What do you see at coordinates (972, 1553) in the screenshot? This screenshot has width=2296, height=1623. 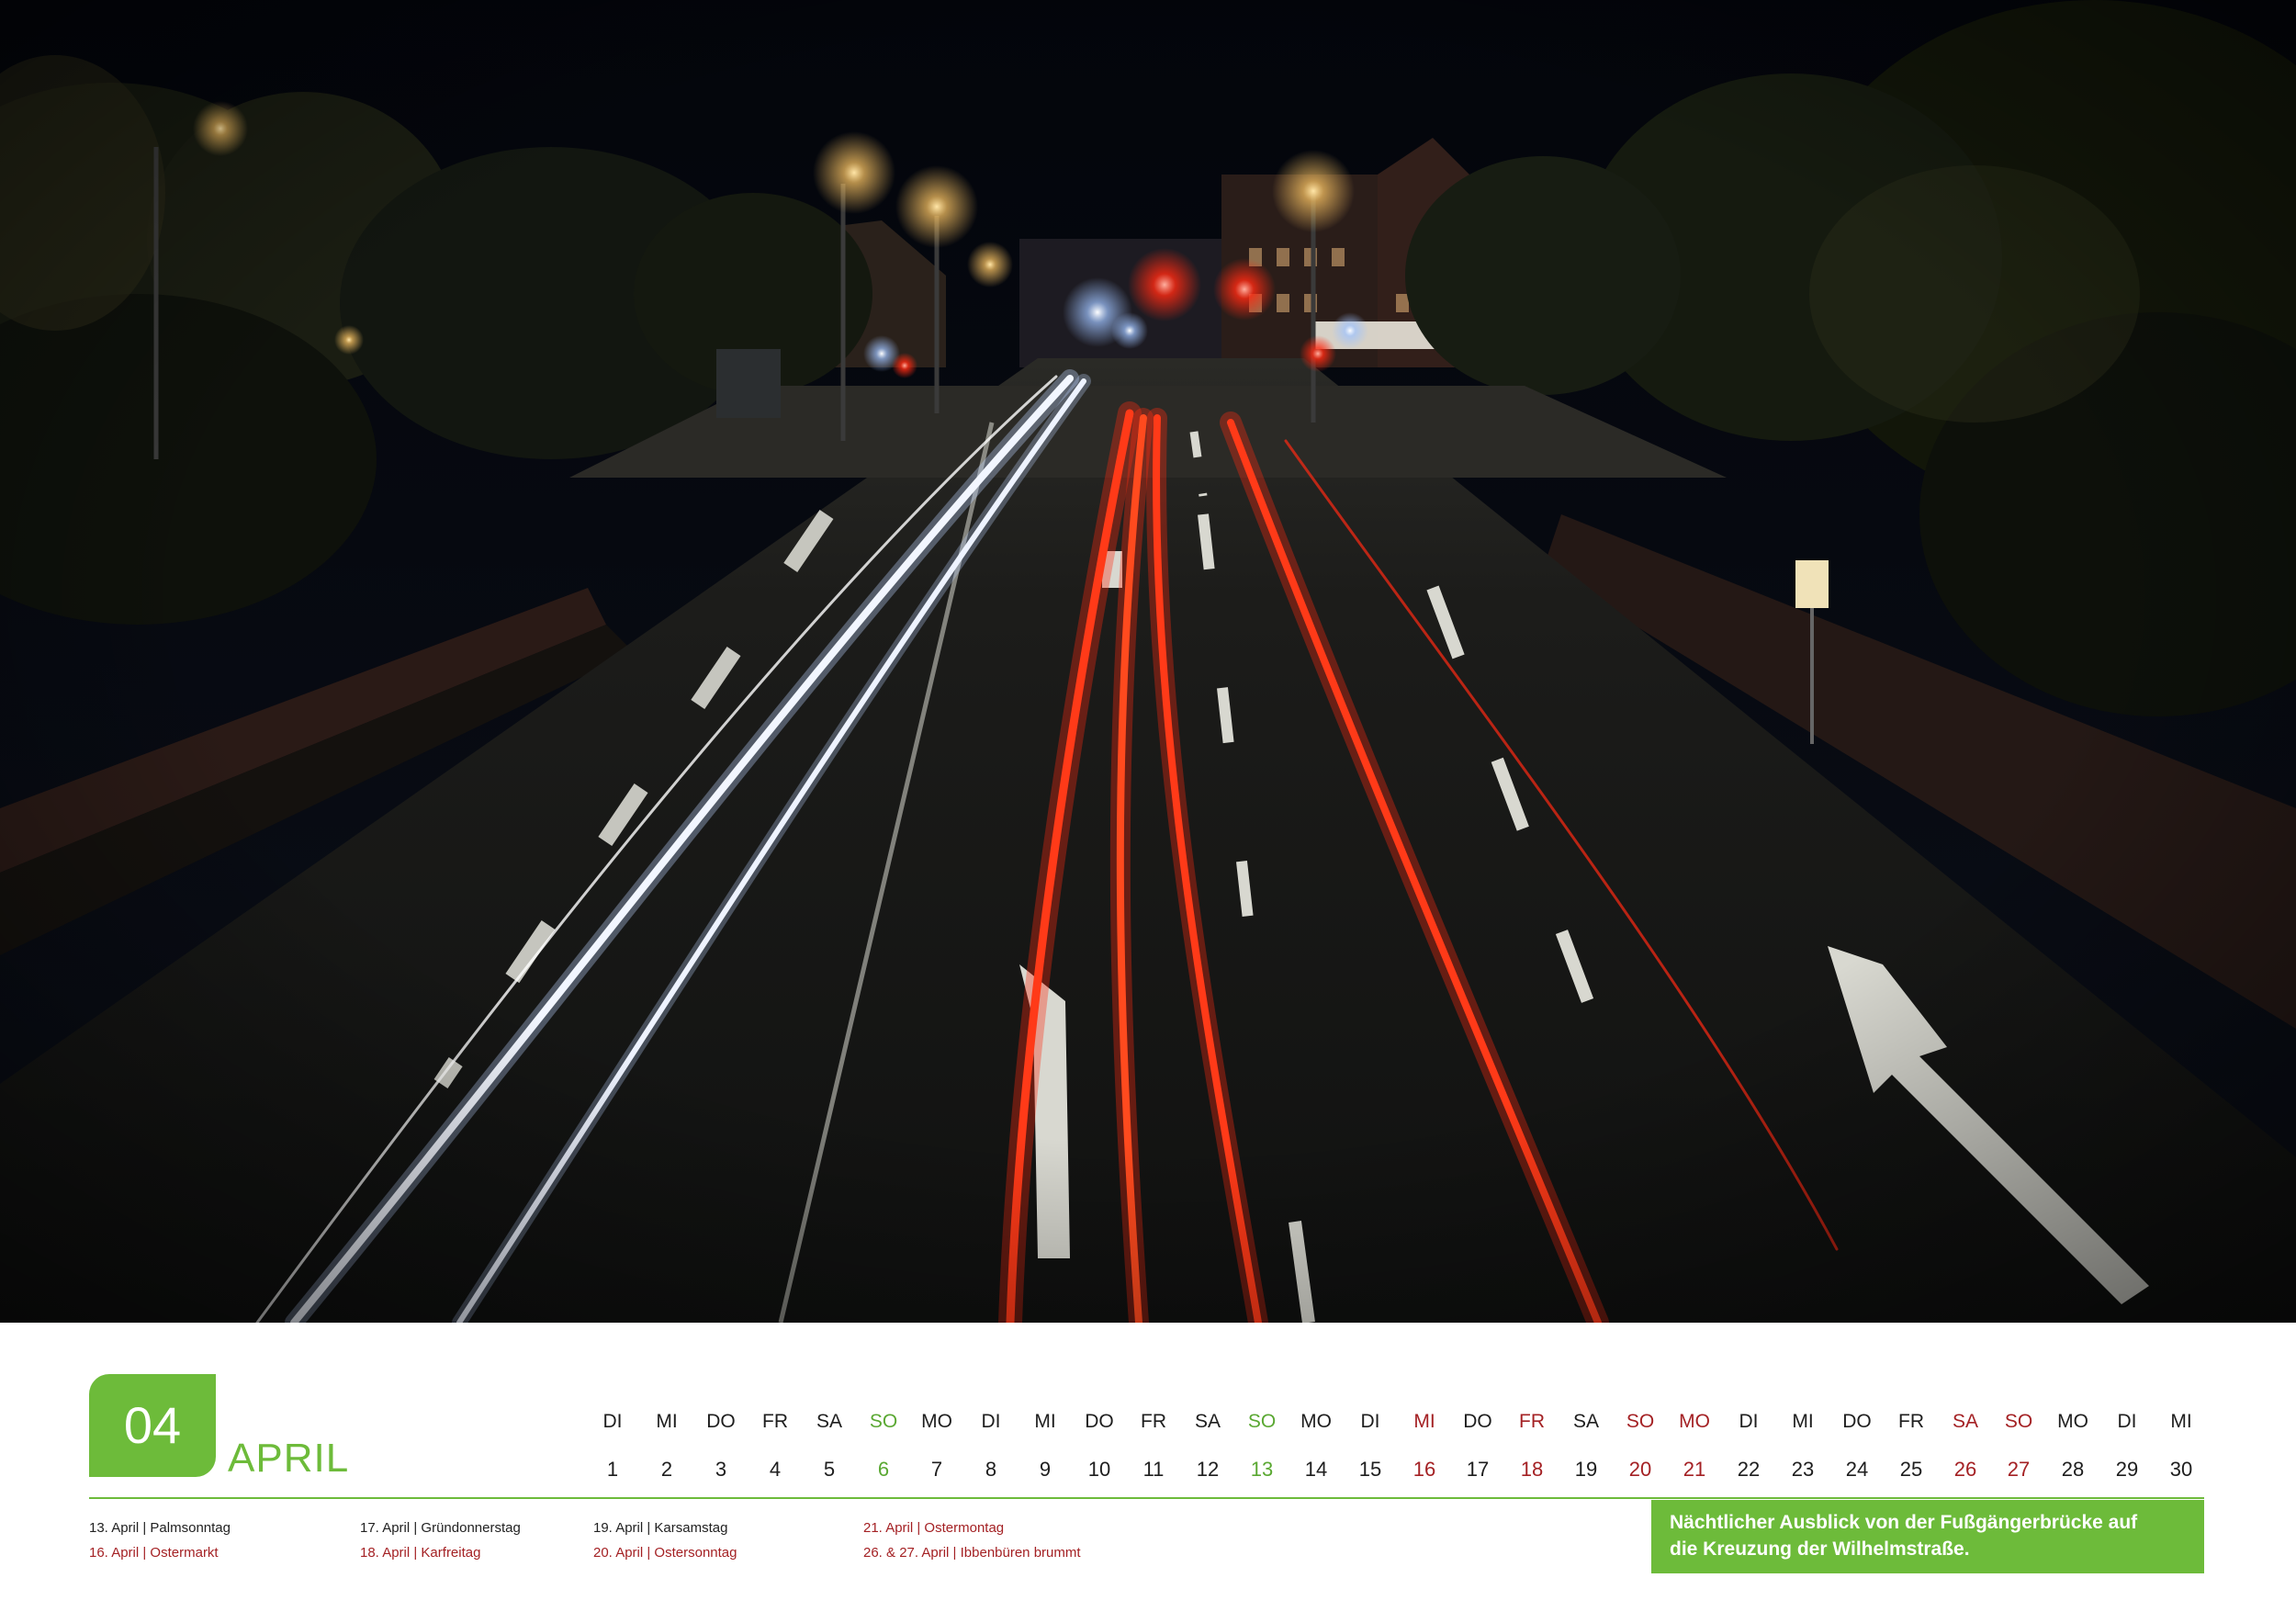 I see `event-item: 26. & 27. April | Ibbenbüren brummt` at bounding box center [972, 1553].